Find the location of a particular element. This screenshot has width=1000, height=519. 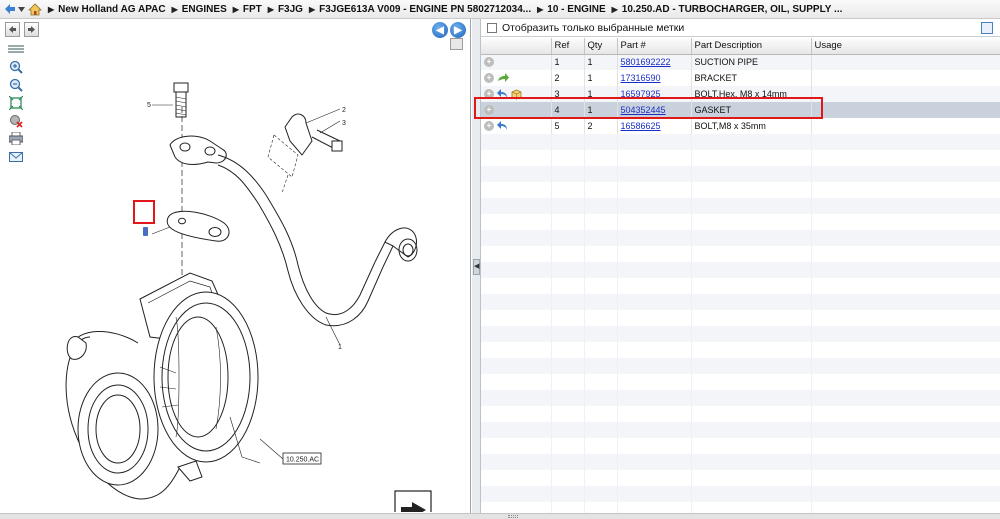

panel-splitter: ◀ is located at coordinates (476, 266).